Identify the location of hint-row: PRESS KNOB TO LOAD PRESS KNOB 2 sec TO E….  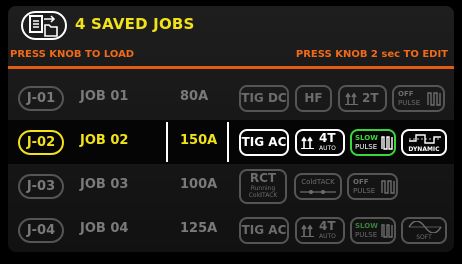
(231, 56).